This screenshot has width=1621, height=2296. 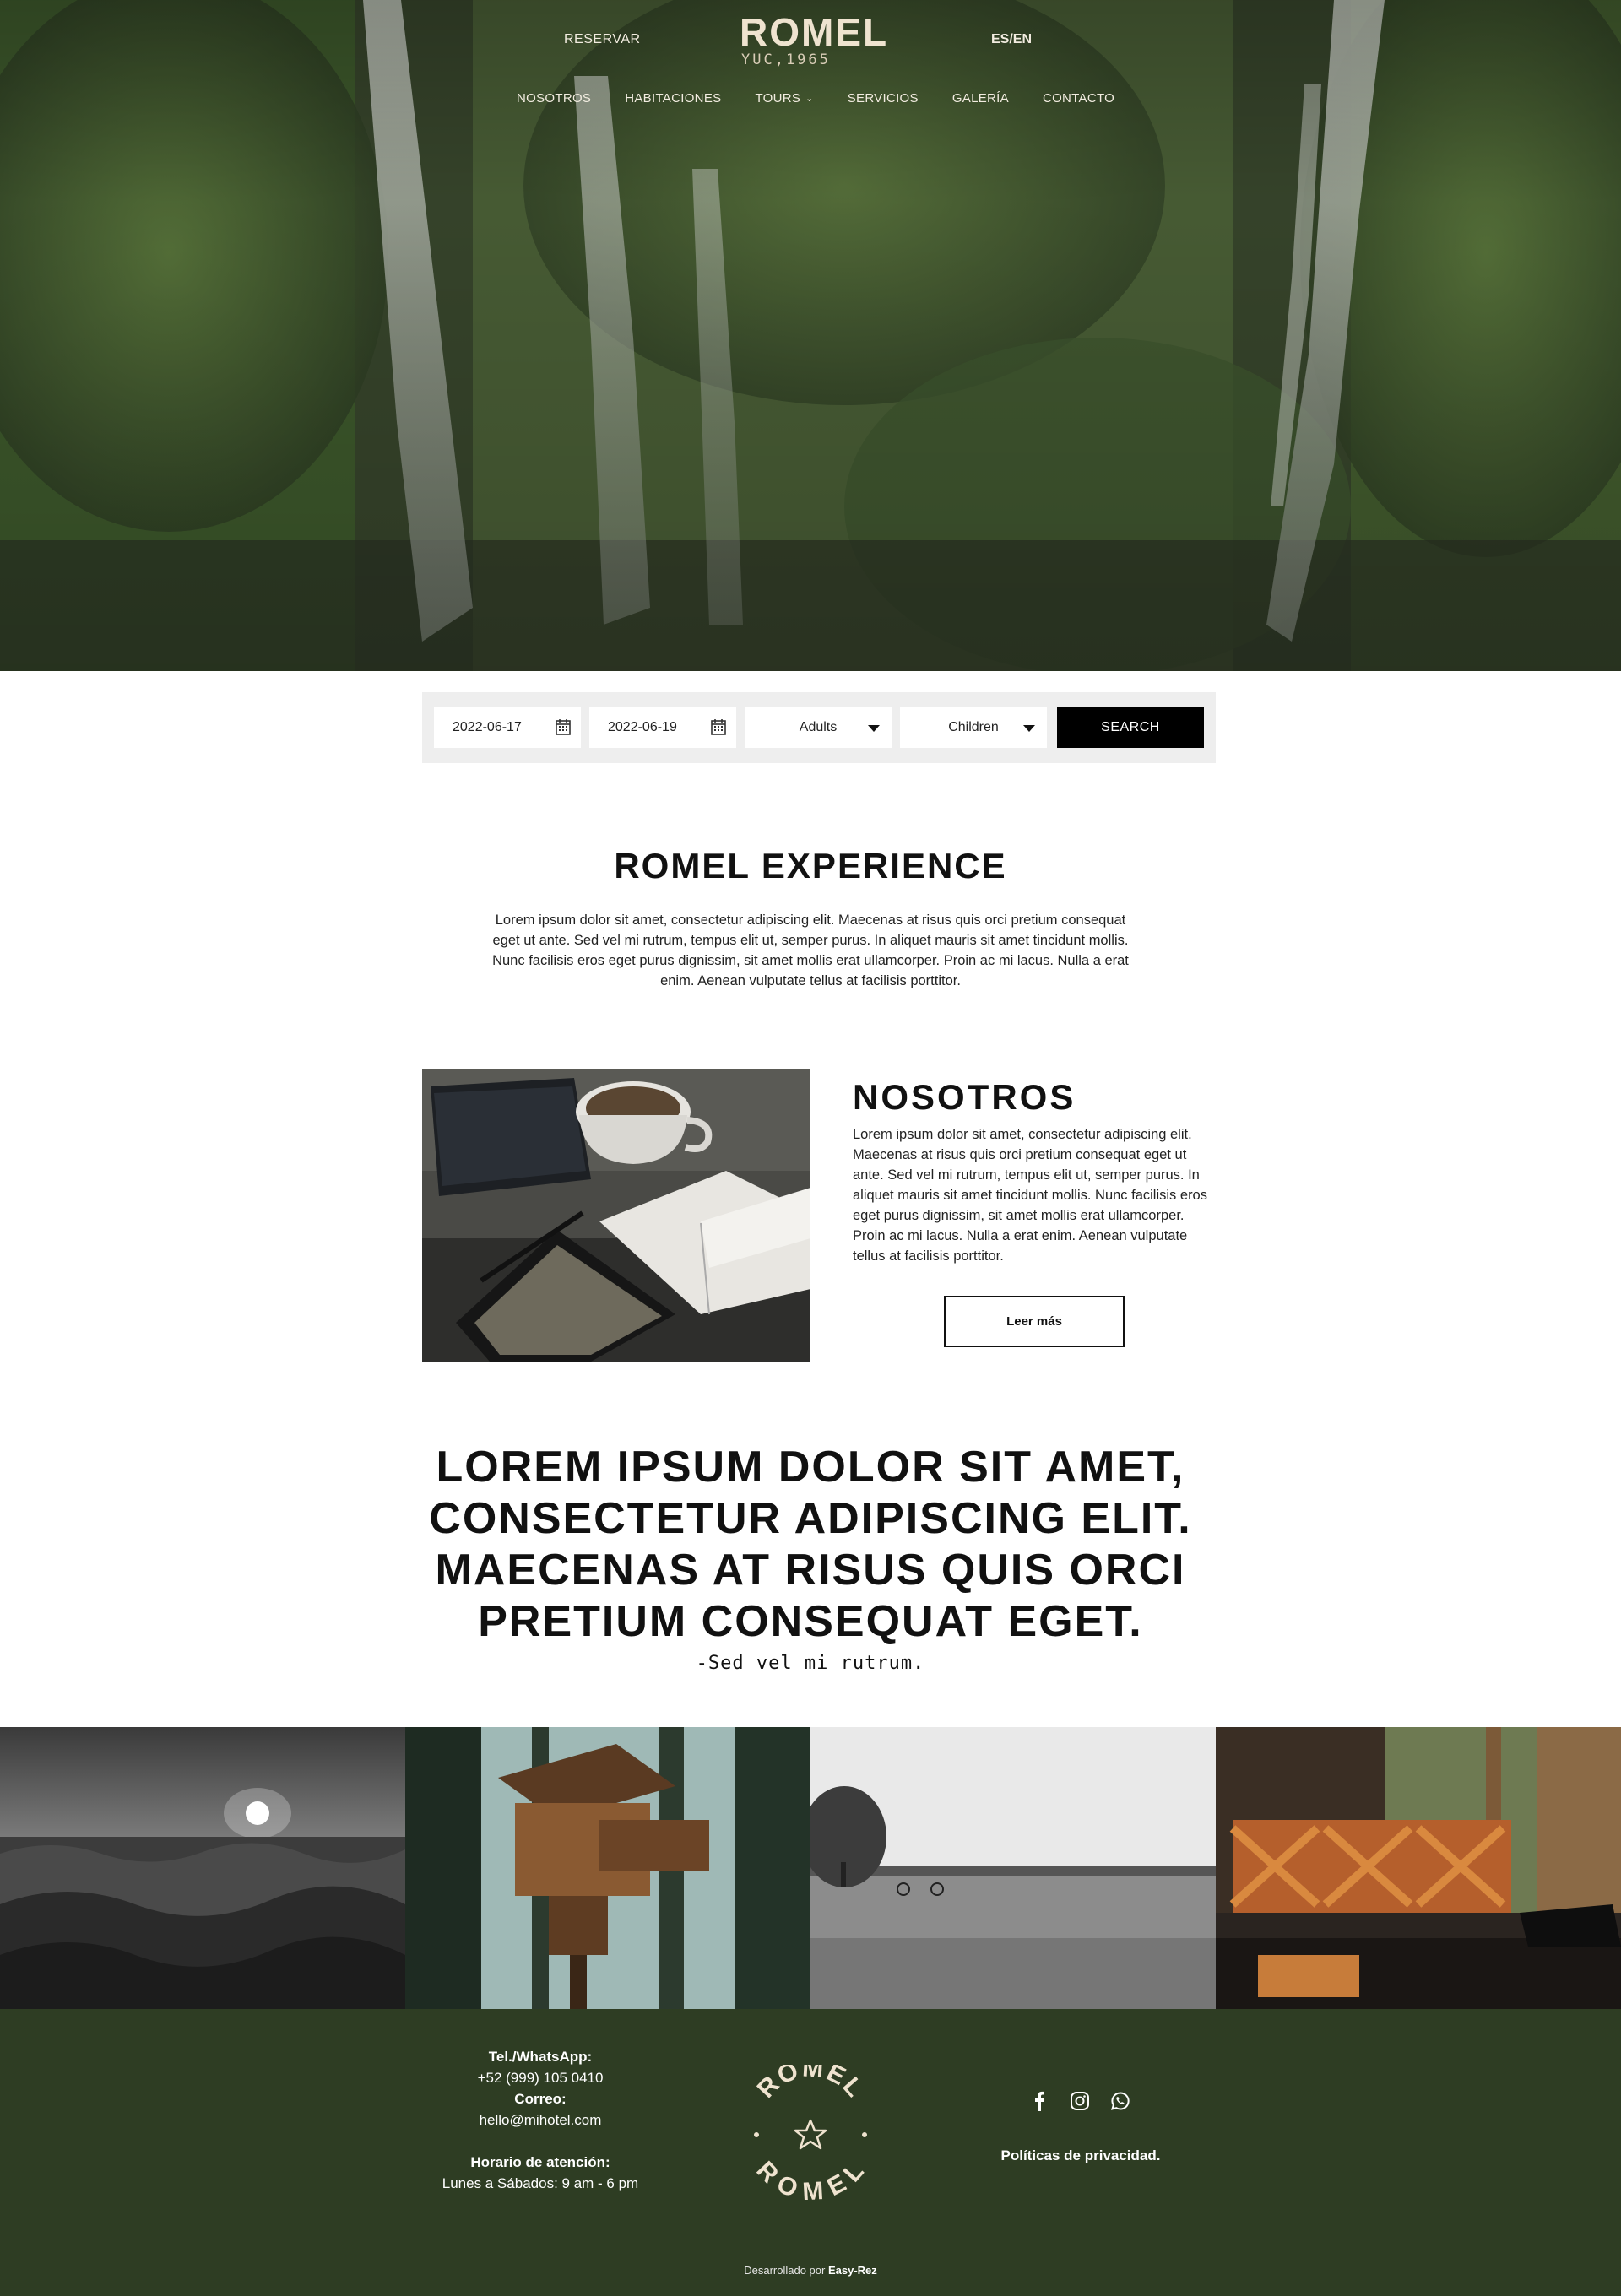 I want to click on footer-logo-top-path: ROMEL, so click(x=810, y=2084).